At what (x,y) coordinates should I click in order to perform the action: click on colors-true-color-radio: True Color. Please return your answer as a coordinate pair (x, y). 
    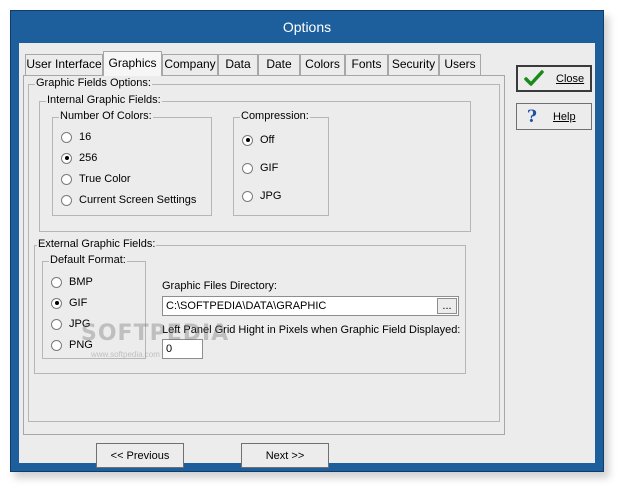
    Looking at the image, I should click on (96, 179).